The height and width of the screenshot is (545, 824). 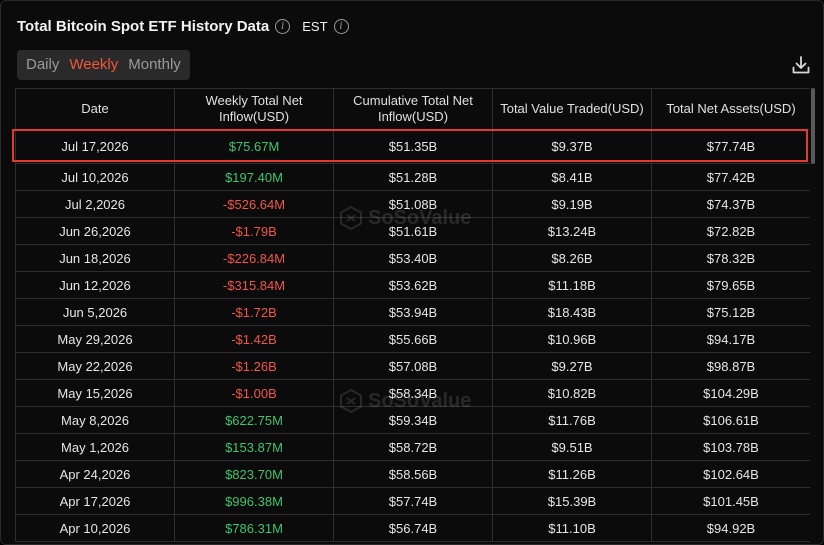 What do you see at coordinates (572, 146) in the screenshot?
I see `value-traded-cell: $9.37B` at bounding box center [572, 146].